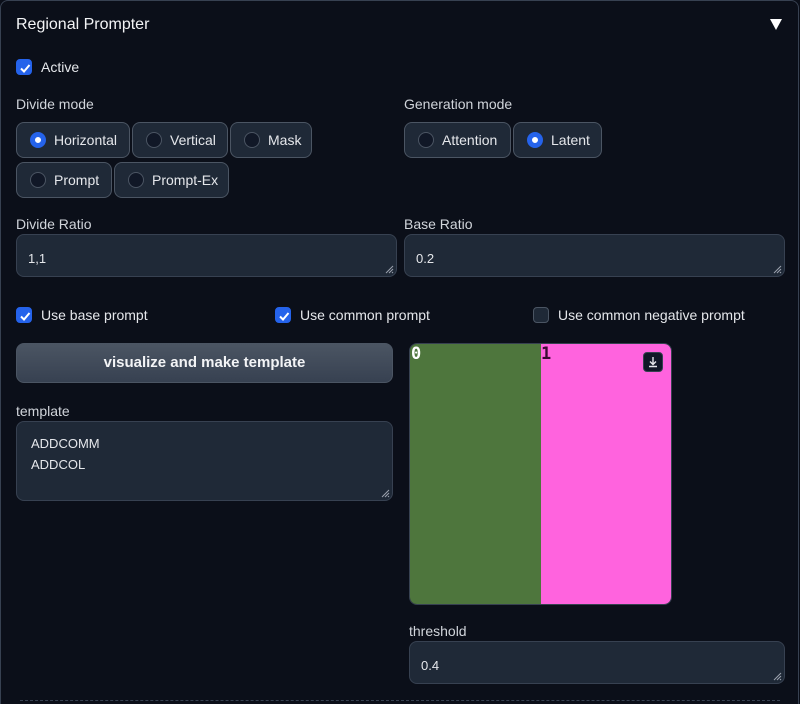  What do you see at coordinates (606, 474) in the screenshot?
I see `region-1: 1` at bounding box center [606, 474].